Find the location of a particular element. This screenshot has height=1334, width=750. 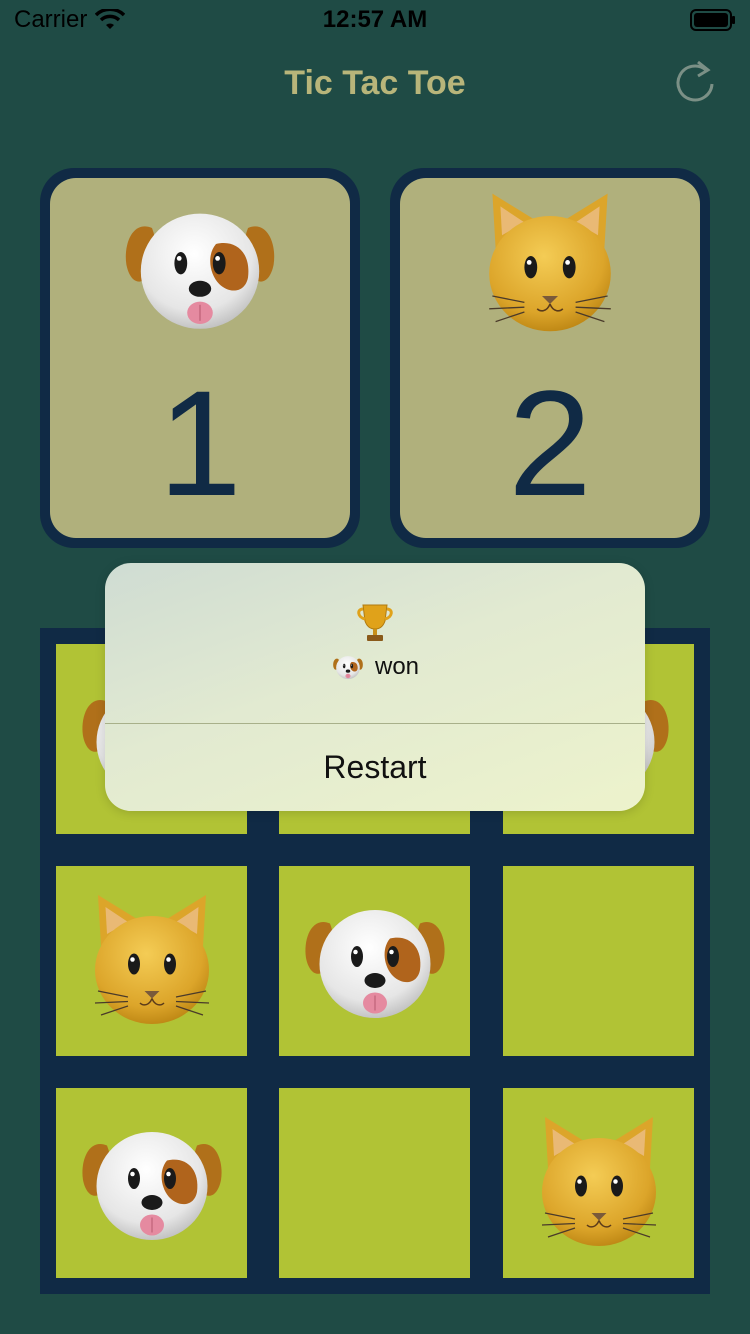

score-card-dog: 1 is located at coordinates (200, 358).